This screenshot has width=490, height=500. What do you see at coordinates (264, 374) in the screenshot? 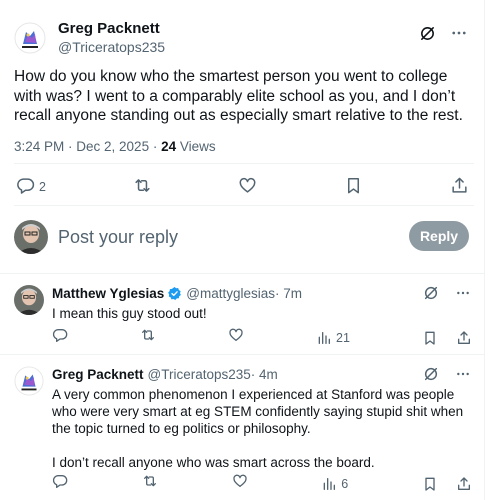
I see `reply-time: · 4m` at bounding box center [264, 374].